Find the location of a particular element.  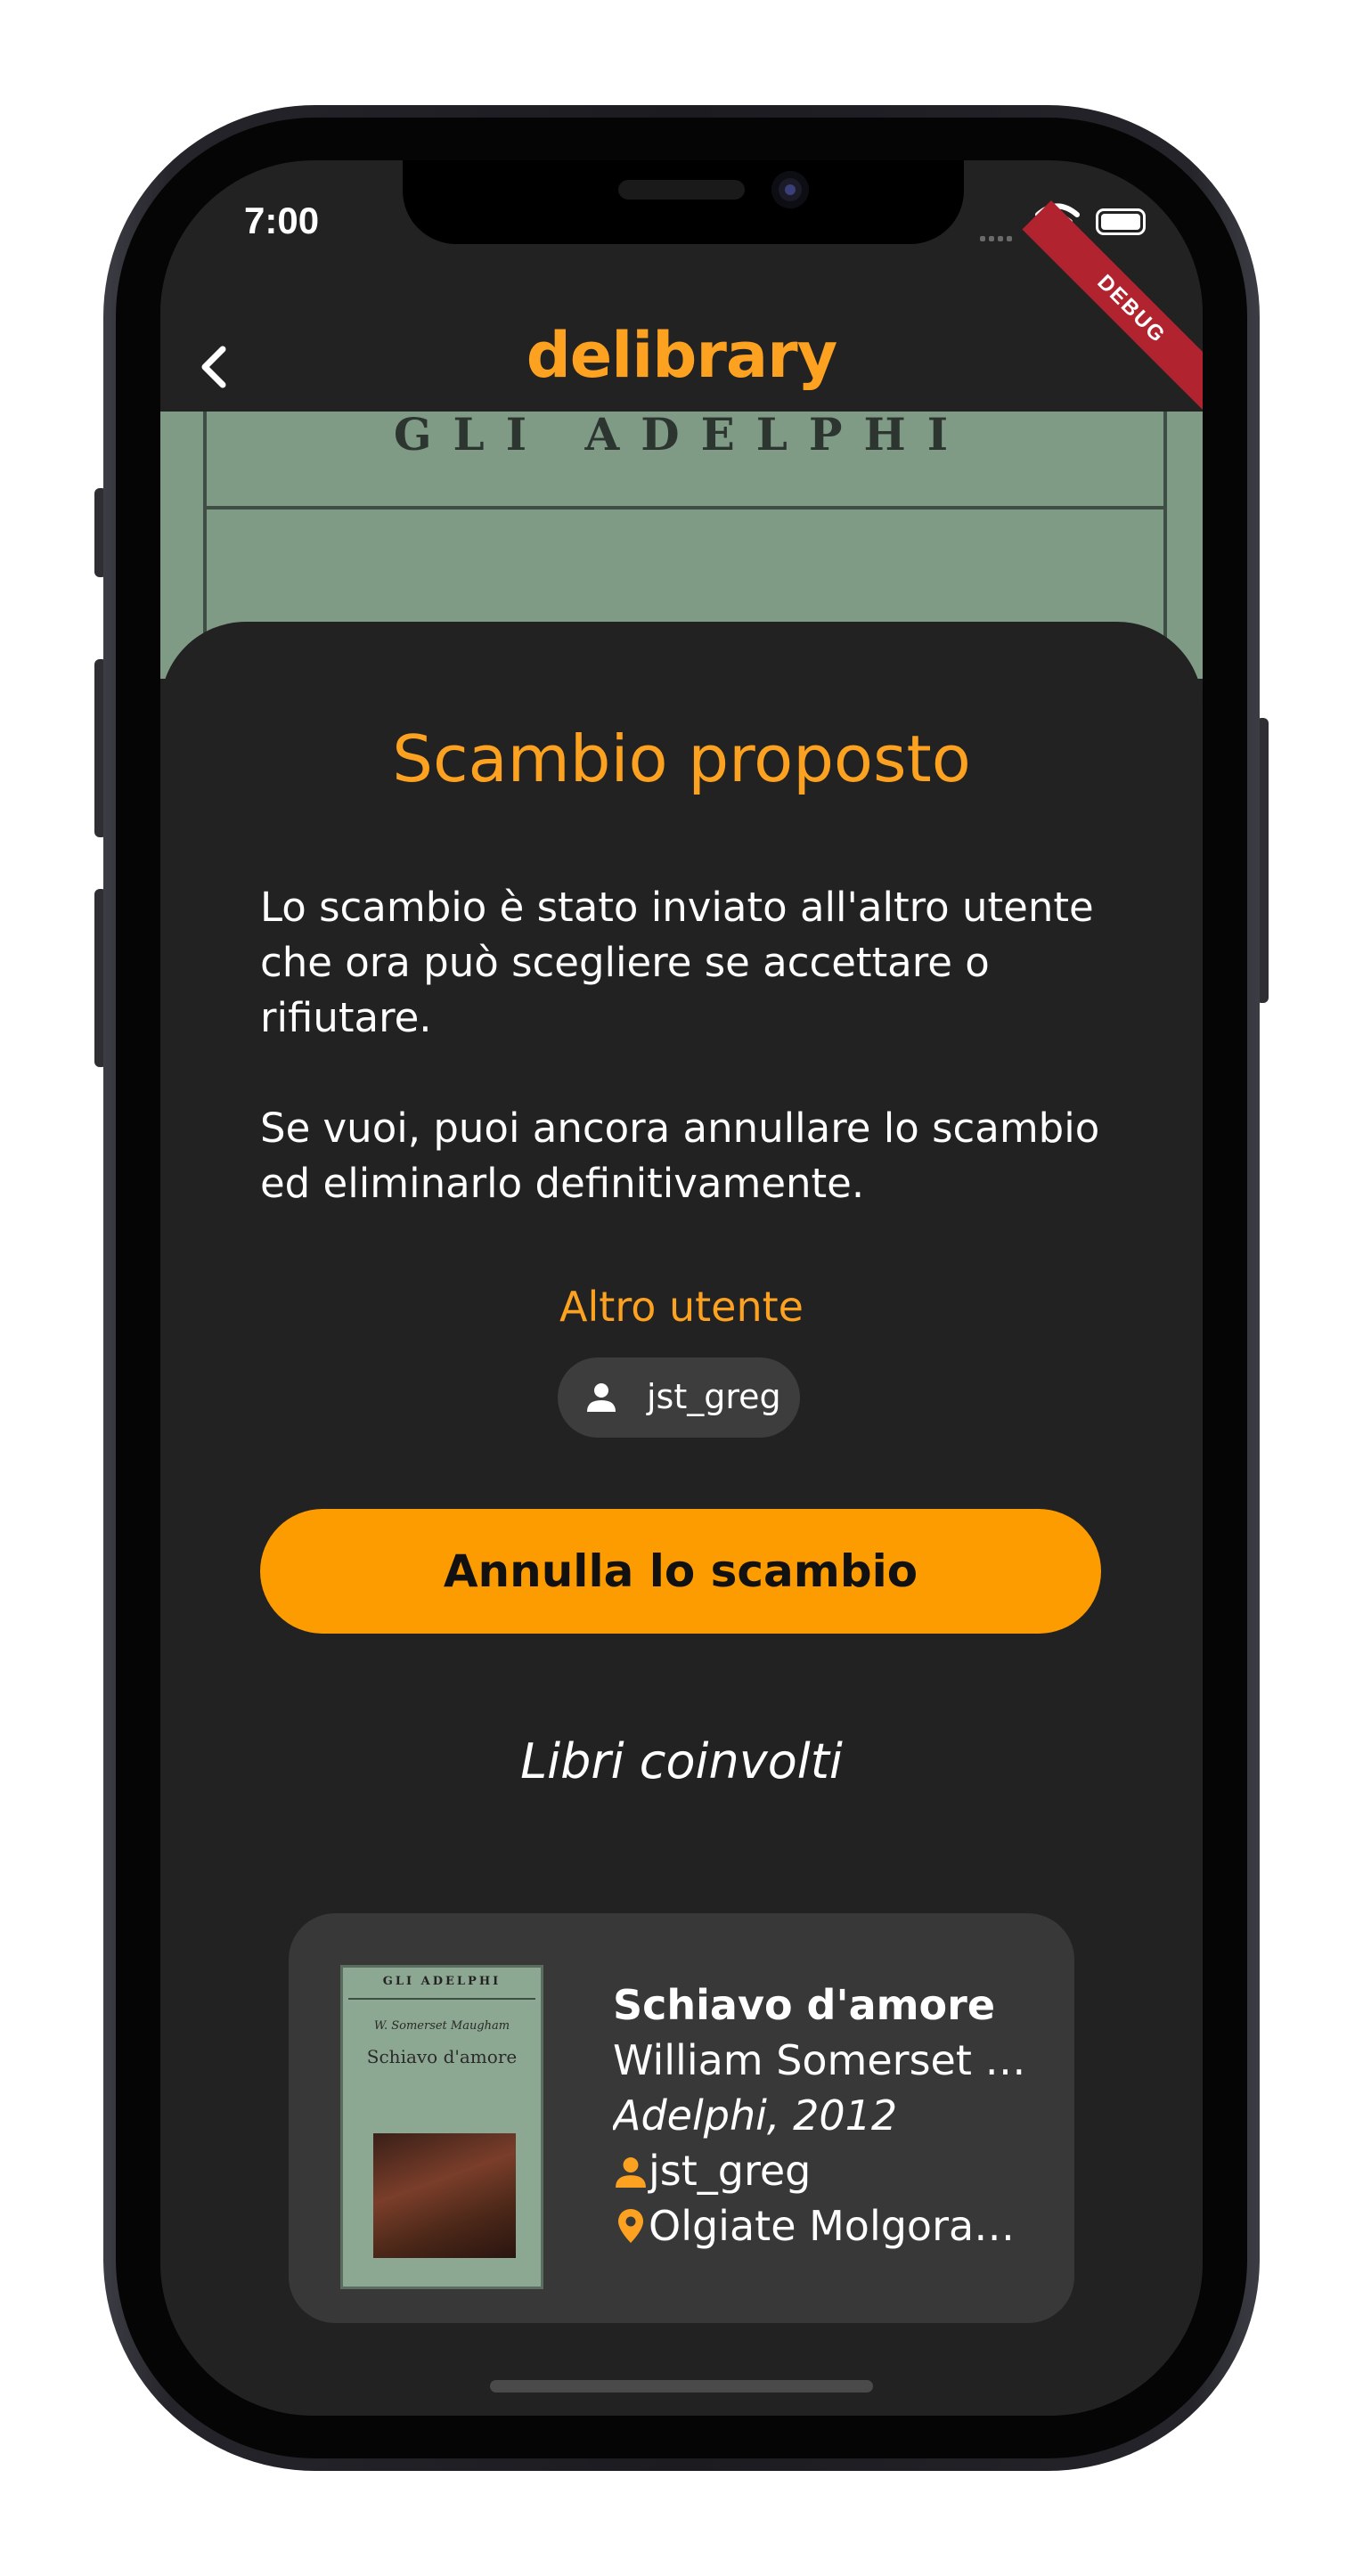

app-bar: delibrary is located at coordinates (681, 348).